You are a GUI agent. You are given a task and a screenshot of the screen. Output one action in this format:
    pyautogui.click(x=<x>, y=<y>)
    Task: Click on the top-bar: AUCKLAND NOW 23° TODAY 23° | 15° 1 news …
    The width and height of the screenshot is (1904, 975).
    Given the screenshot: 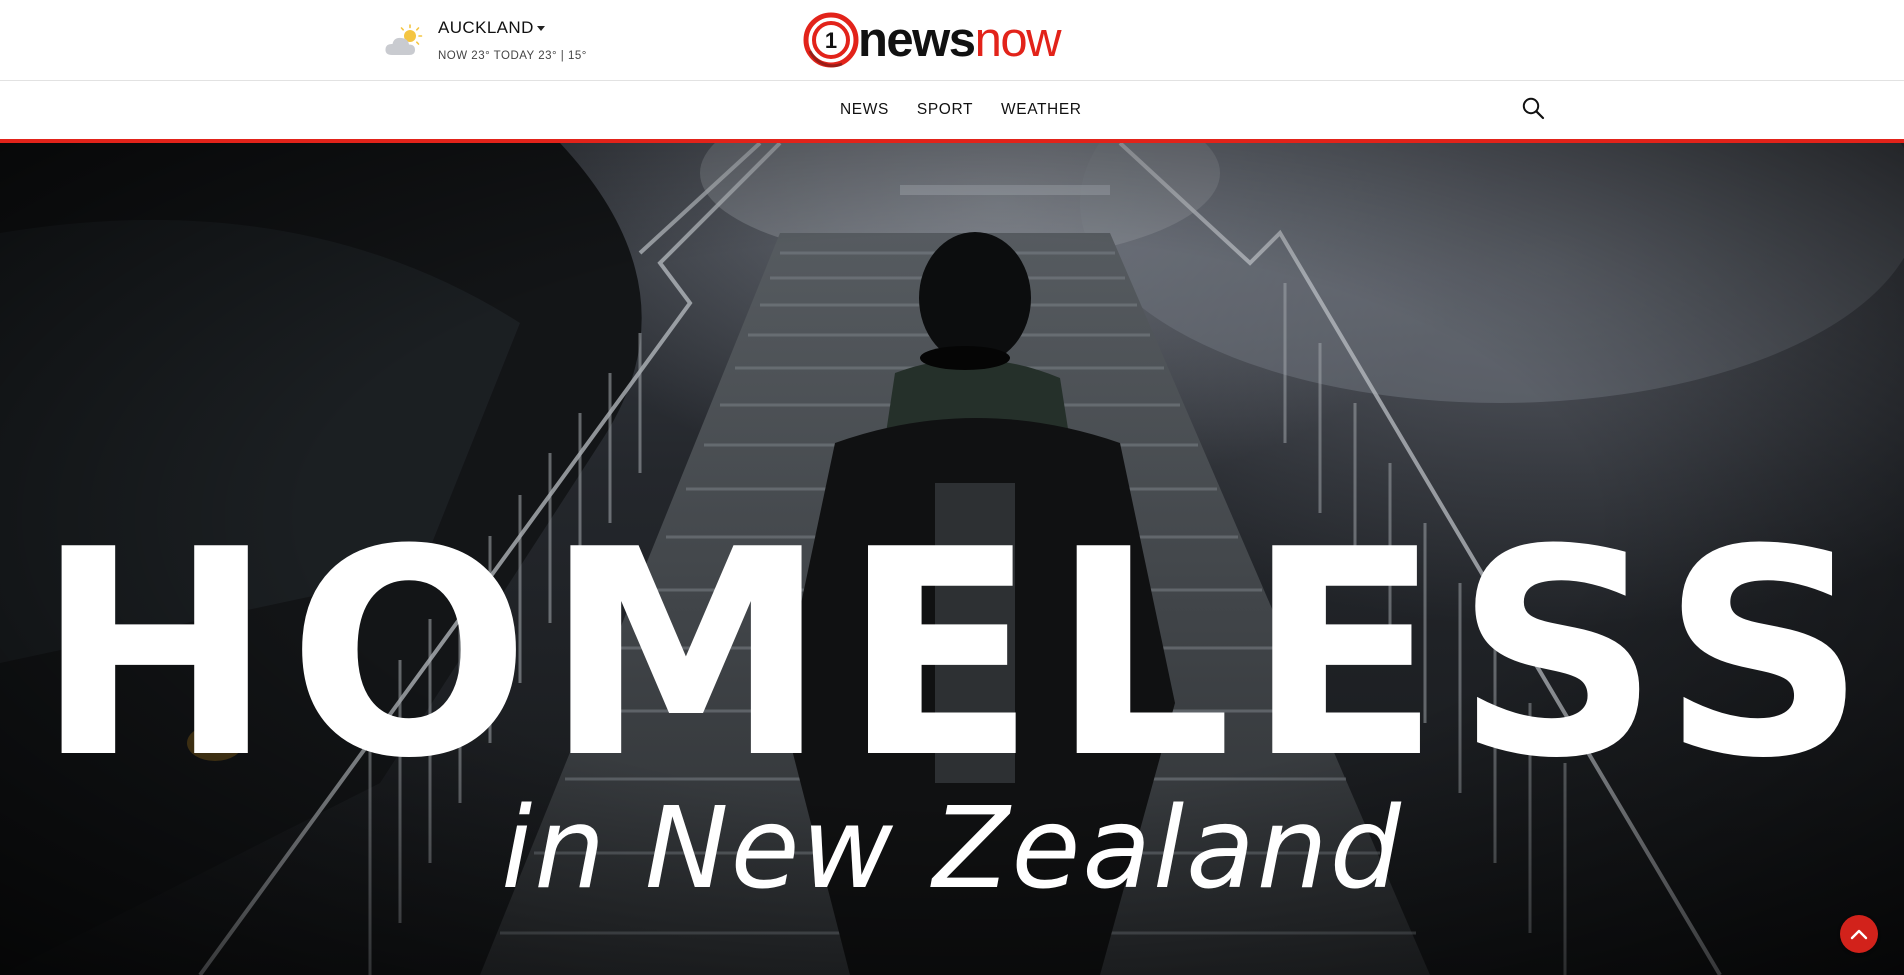 What is the action you would take?
    pyautogui.click(x=952, y=40)
    